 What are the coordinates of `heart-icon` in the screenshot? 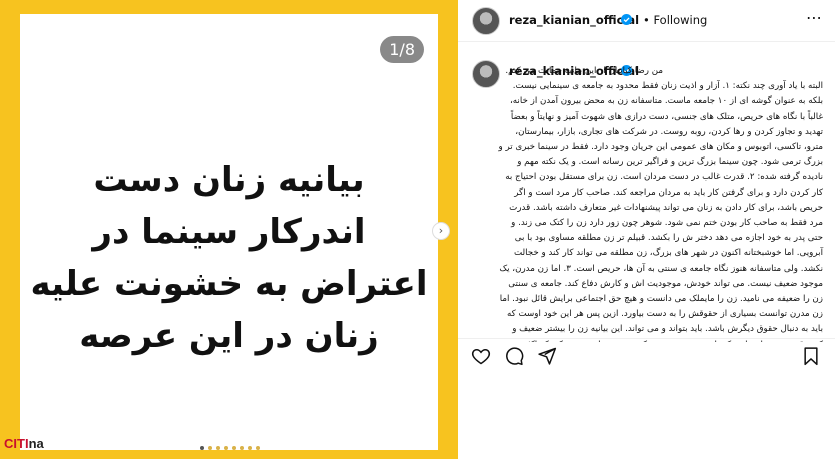 It's located at (481, 356).